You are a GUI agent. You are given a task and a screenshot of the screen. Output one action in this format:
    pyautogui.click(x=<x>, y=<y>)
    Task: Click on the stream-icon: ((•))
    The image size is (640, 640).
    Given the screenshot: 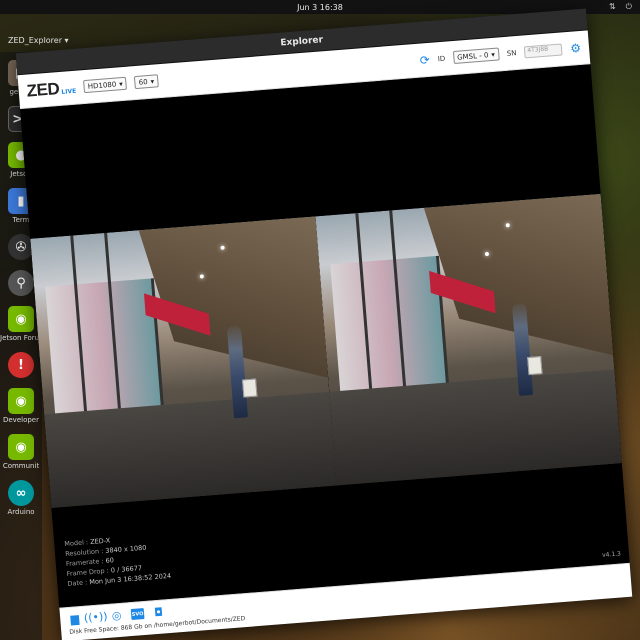 What is the action you would take?
    pyautogui.click(x=95, y=617)
    